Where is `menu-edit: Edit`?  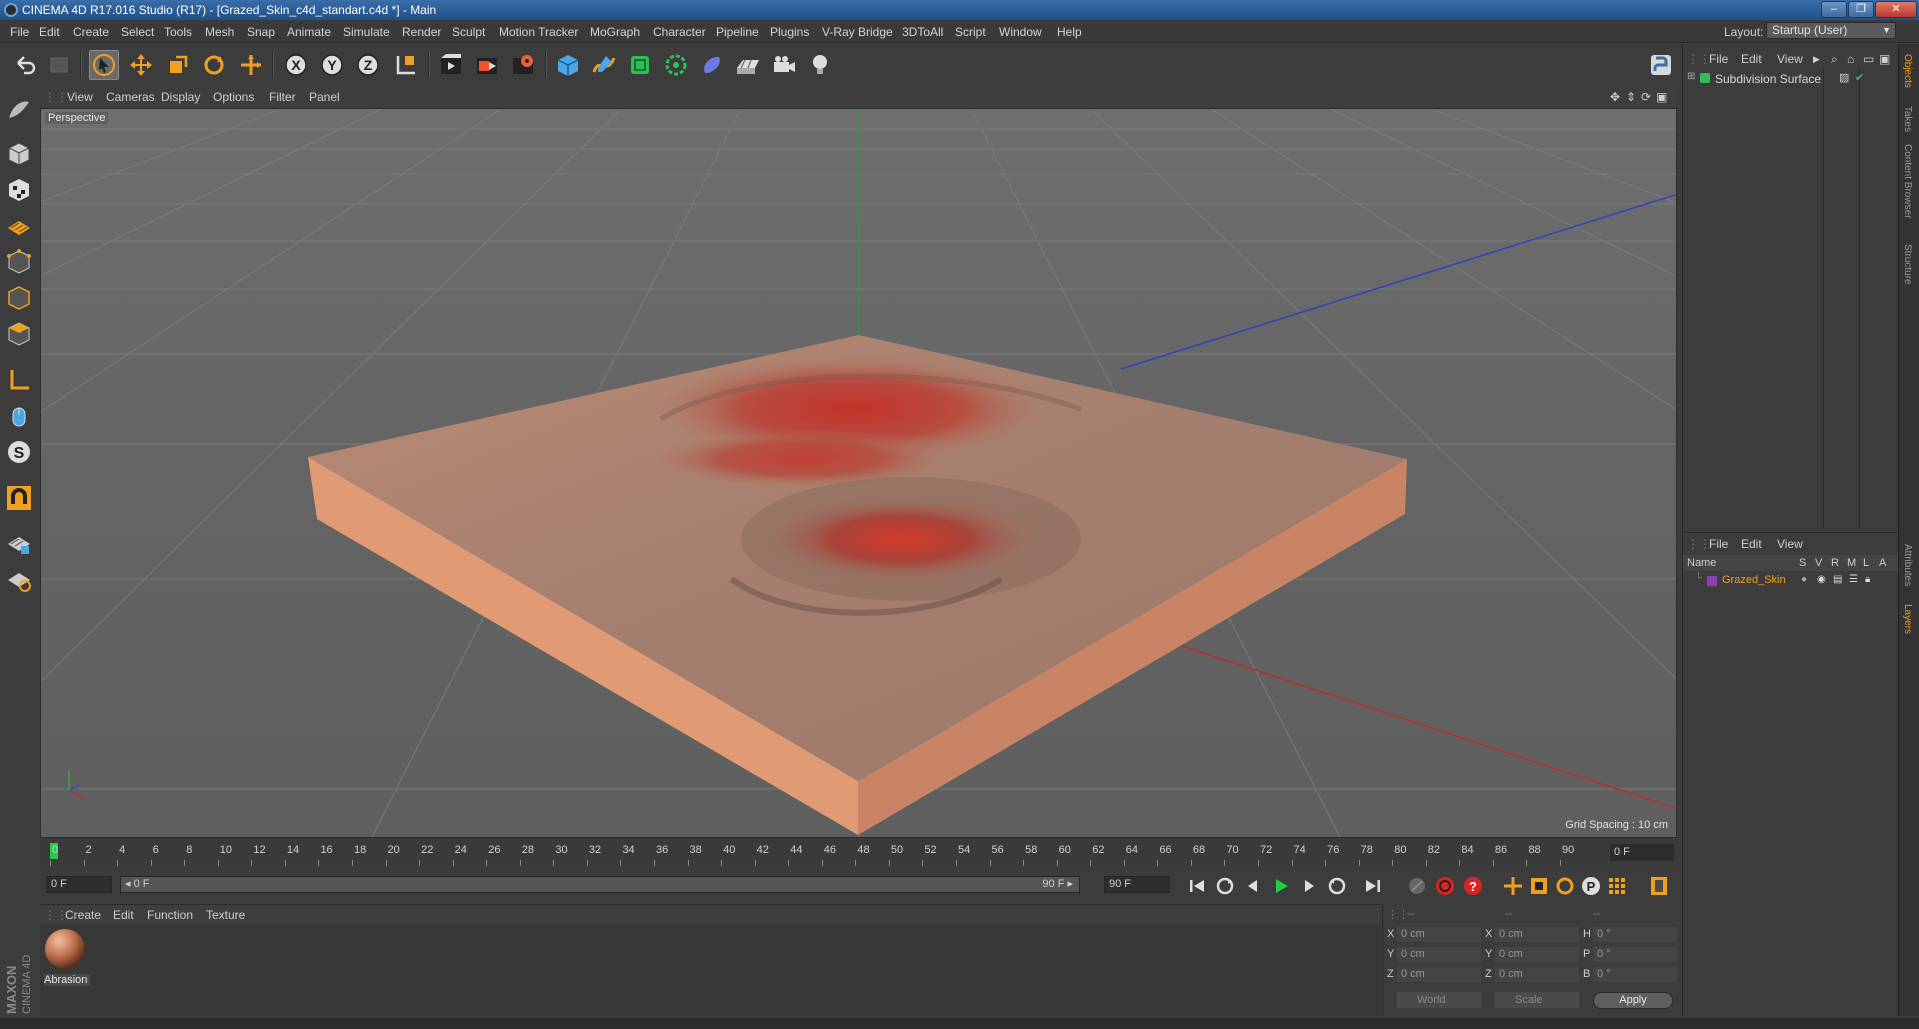
menu-edit: Edit is located at coordinates (49, 32).